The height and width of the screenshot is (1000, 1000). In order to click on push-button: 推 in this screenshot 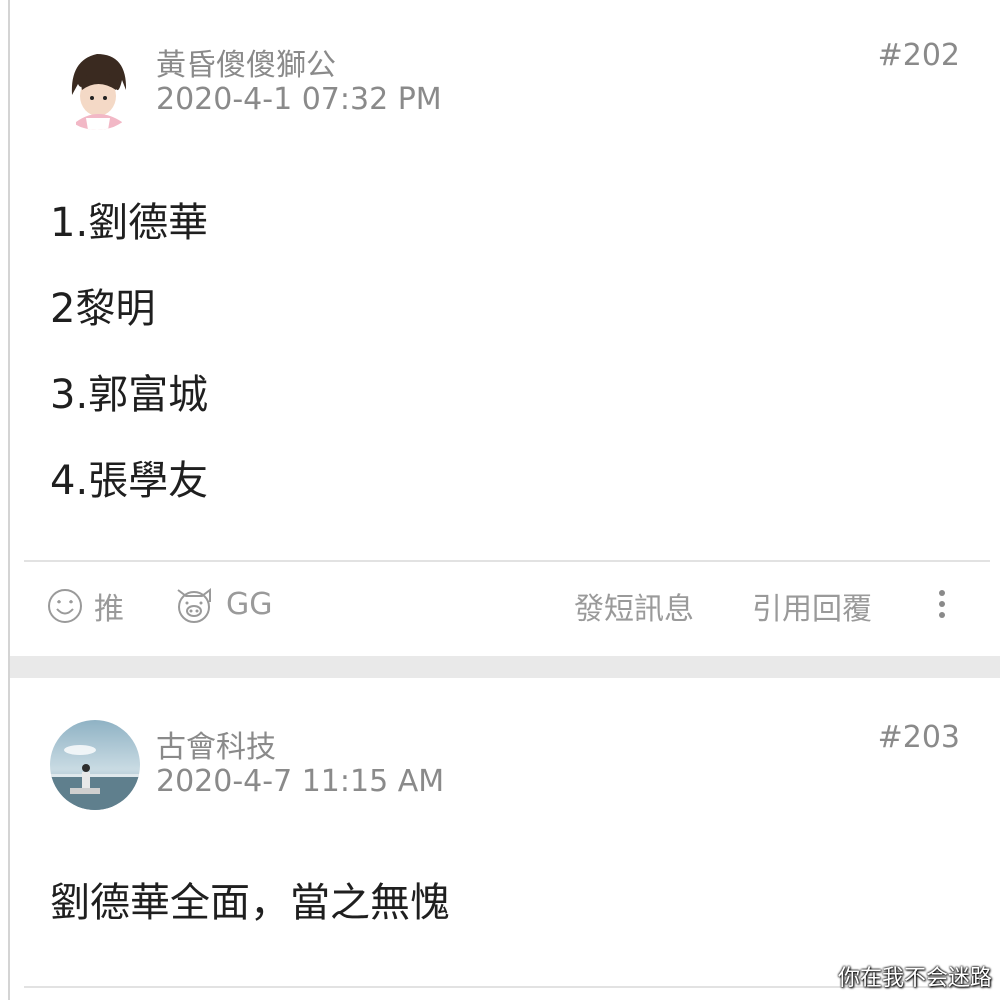, I will do `click(85, 606)`.